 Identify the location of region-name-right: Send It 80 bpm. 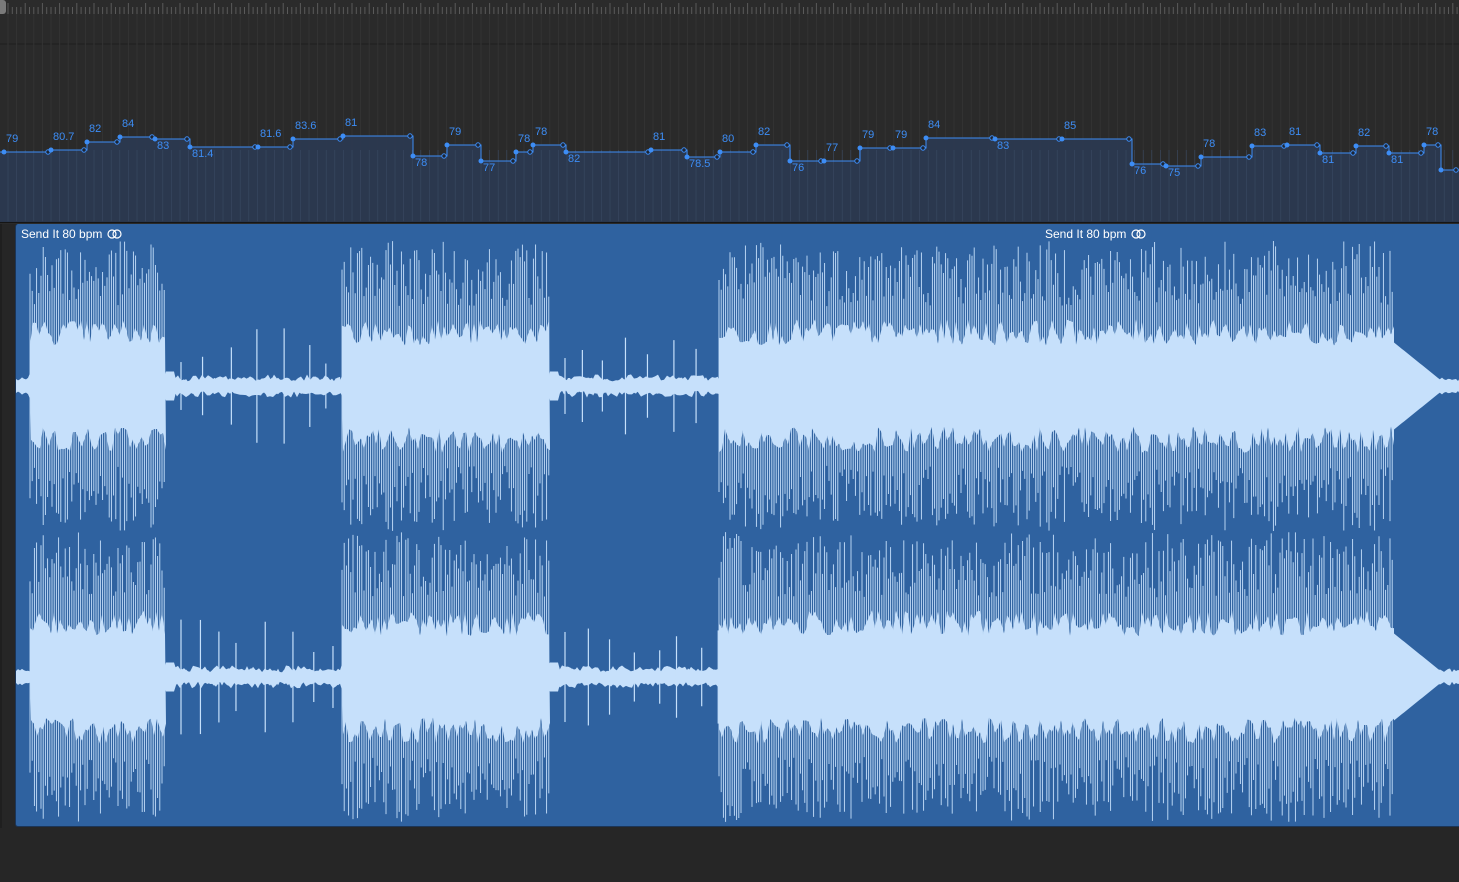
(1096, 234).